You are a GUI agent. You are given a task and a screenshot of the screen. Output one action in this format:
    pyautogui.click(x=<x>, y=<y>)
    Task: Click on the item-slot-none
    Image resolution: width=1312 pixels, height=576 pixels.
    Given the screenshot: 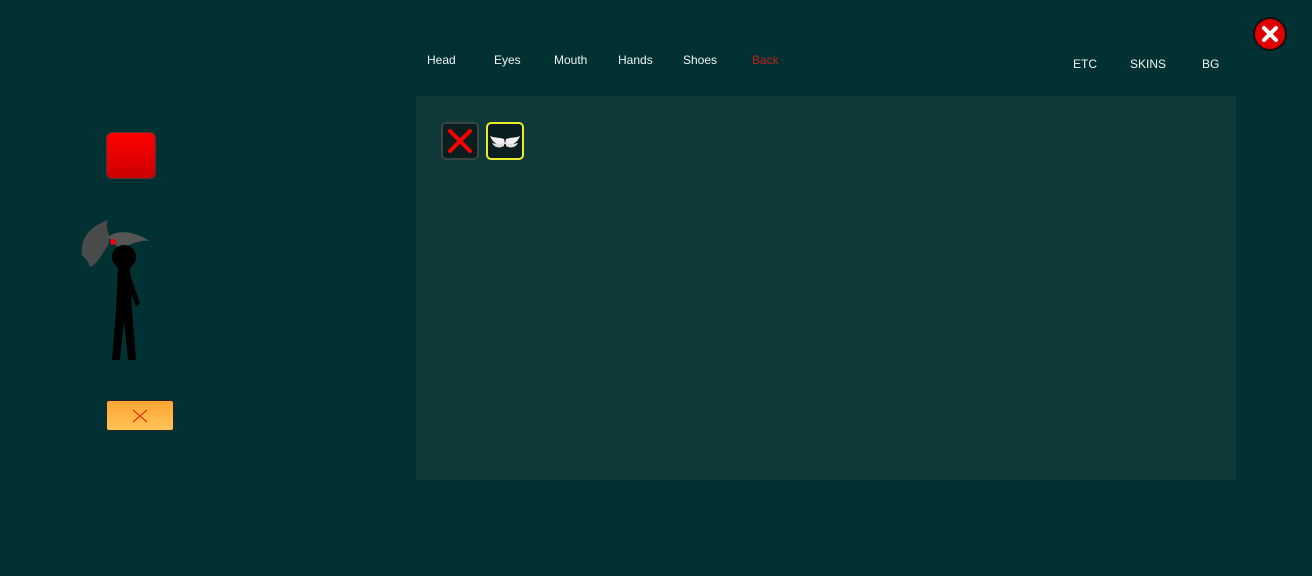 What is the action you would take?
    pyautogui.click(x=460, y=141)
    